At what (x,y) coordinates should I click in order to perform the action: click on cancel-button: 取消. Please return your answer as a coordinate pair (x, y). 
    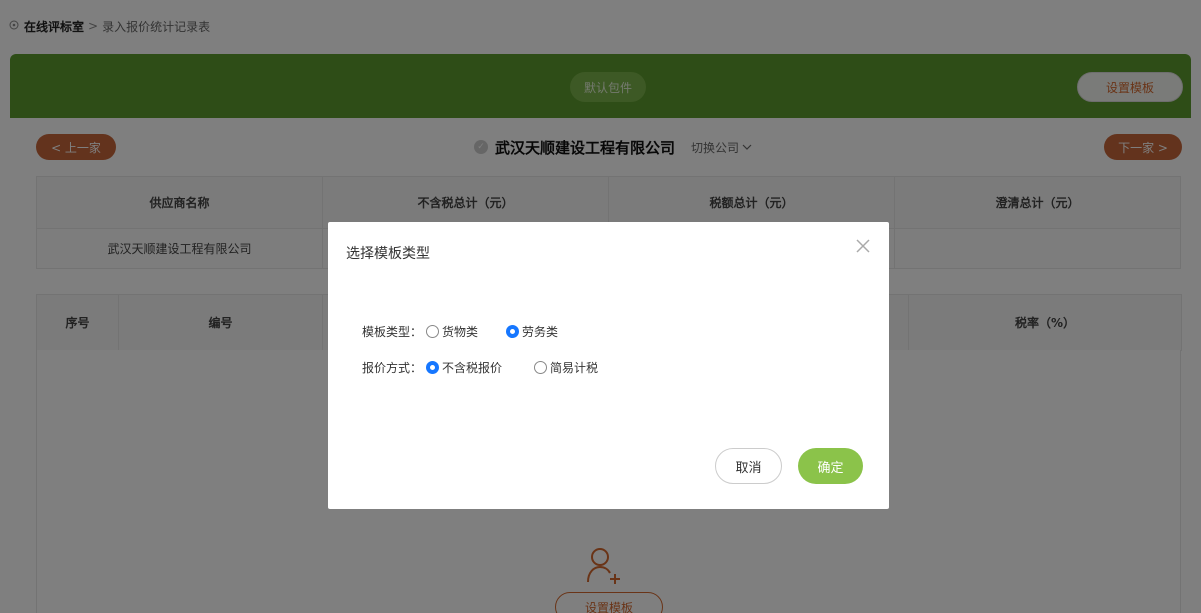
    Looking at the image, I should click on (748, 466).